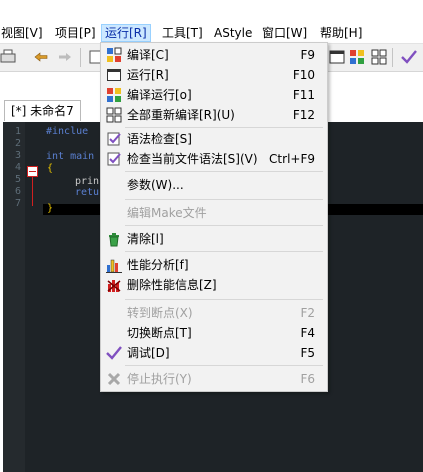 The width and height of the screenshot is (423, 472). I want to click on menu-item-shortcut: F9, so click(307, 55).